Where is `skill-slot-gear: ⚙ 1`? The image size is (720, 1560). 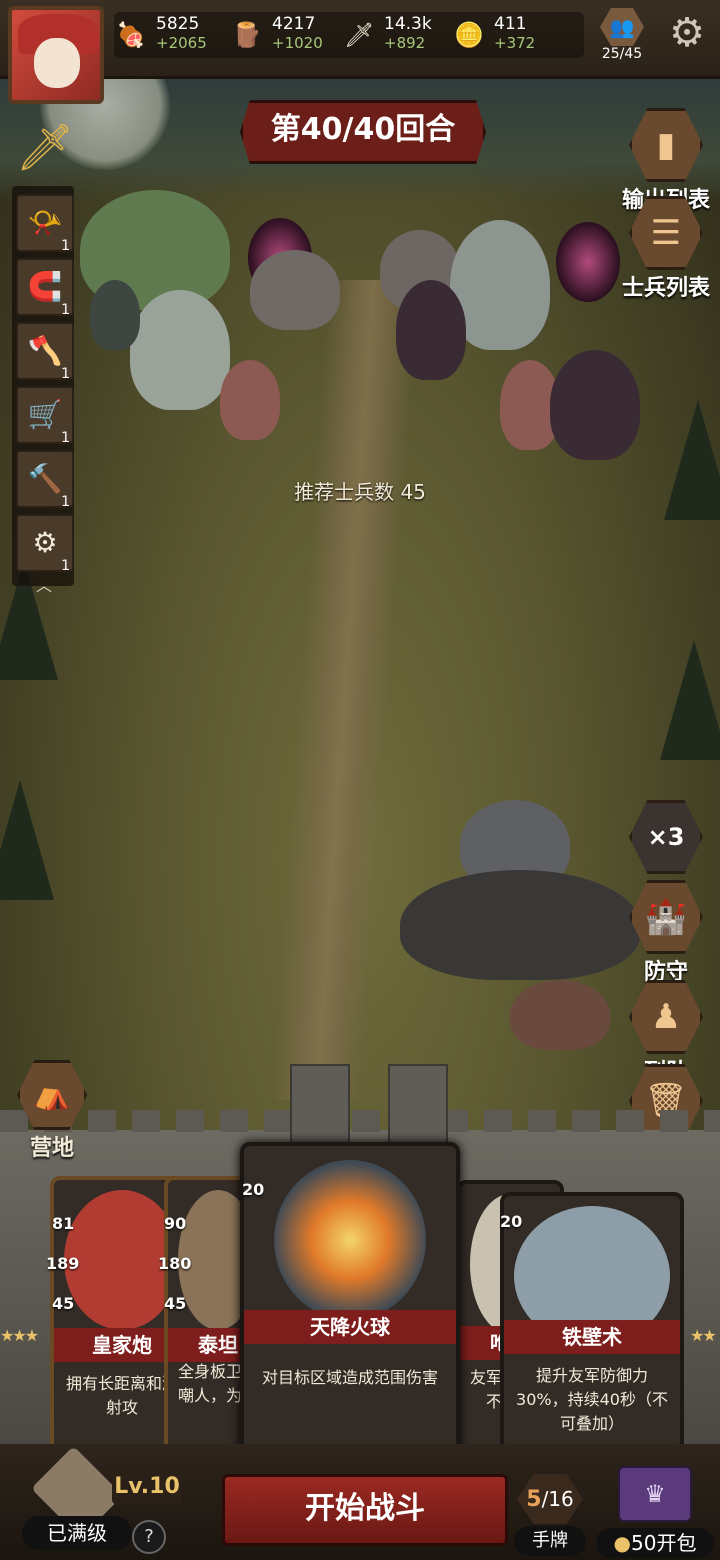 skill-slot-gear: ⚙ 1 is located at coordinates (45, 544).